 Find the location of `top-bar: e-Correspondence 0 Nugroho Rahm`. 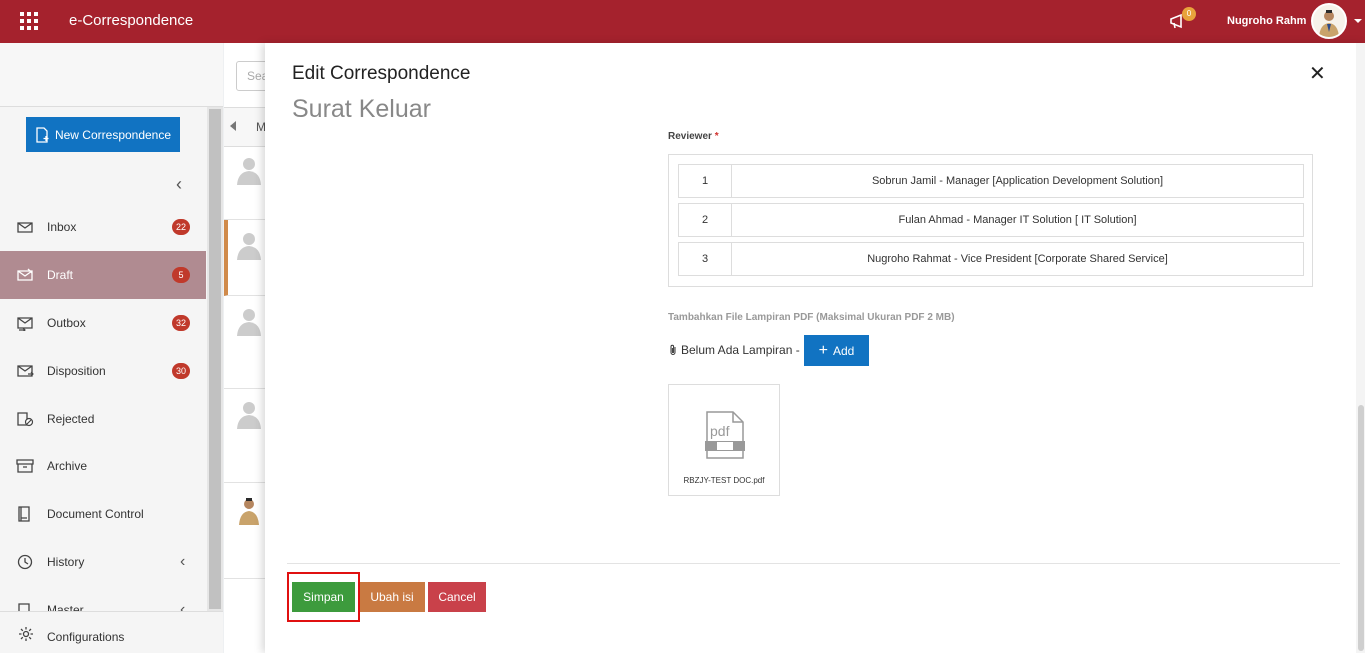

top-bar: e-Correspondence 0 Nugroho Rahm is located at coordinates (682, 21).